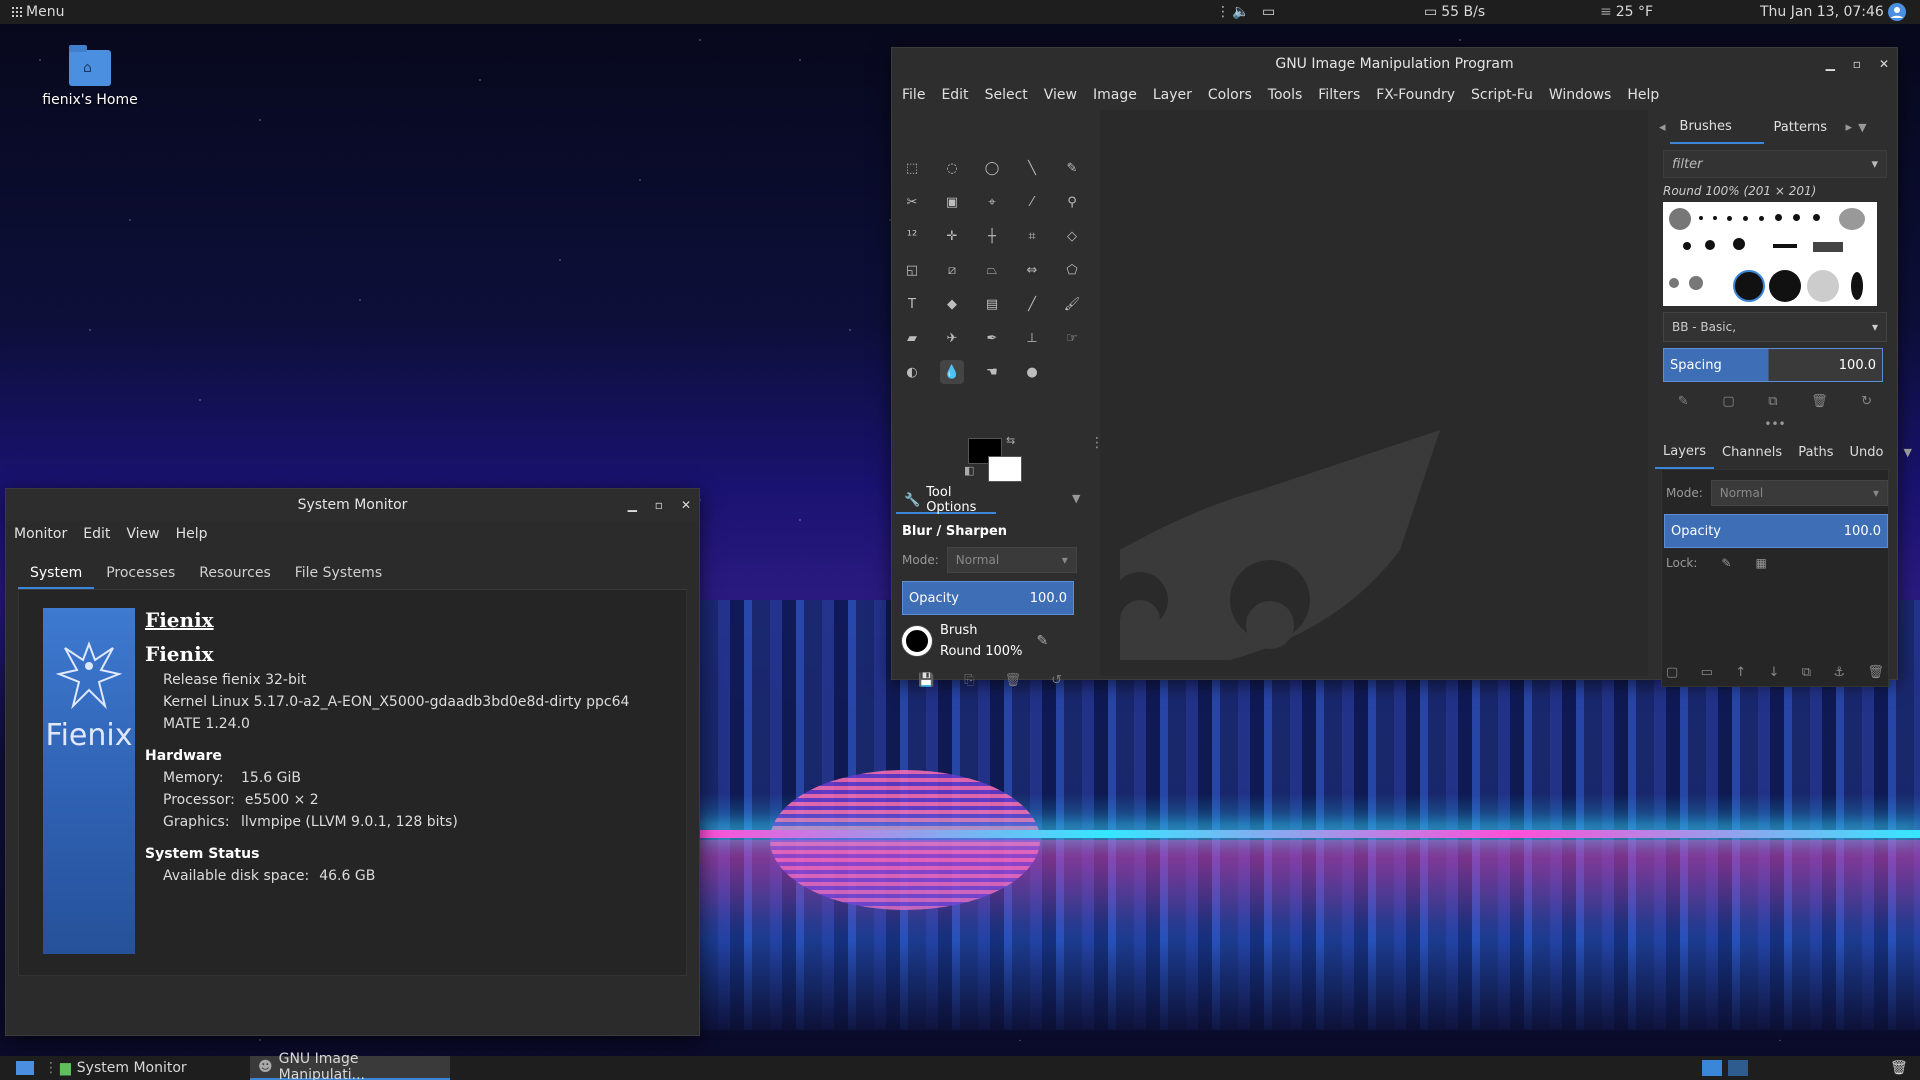 The height and width of the screenshot is (1080, 1920). Describe the element at coordinates (969, 680) in the screenshot. I see `restore-options-icon: ⎘` at that location.